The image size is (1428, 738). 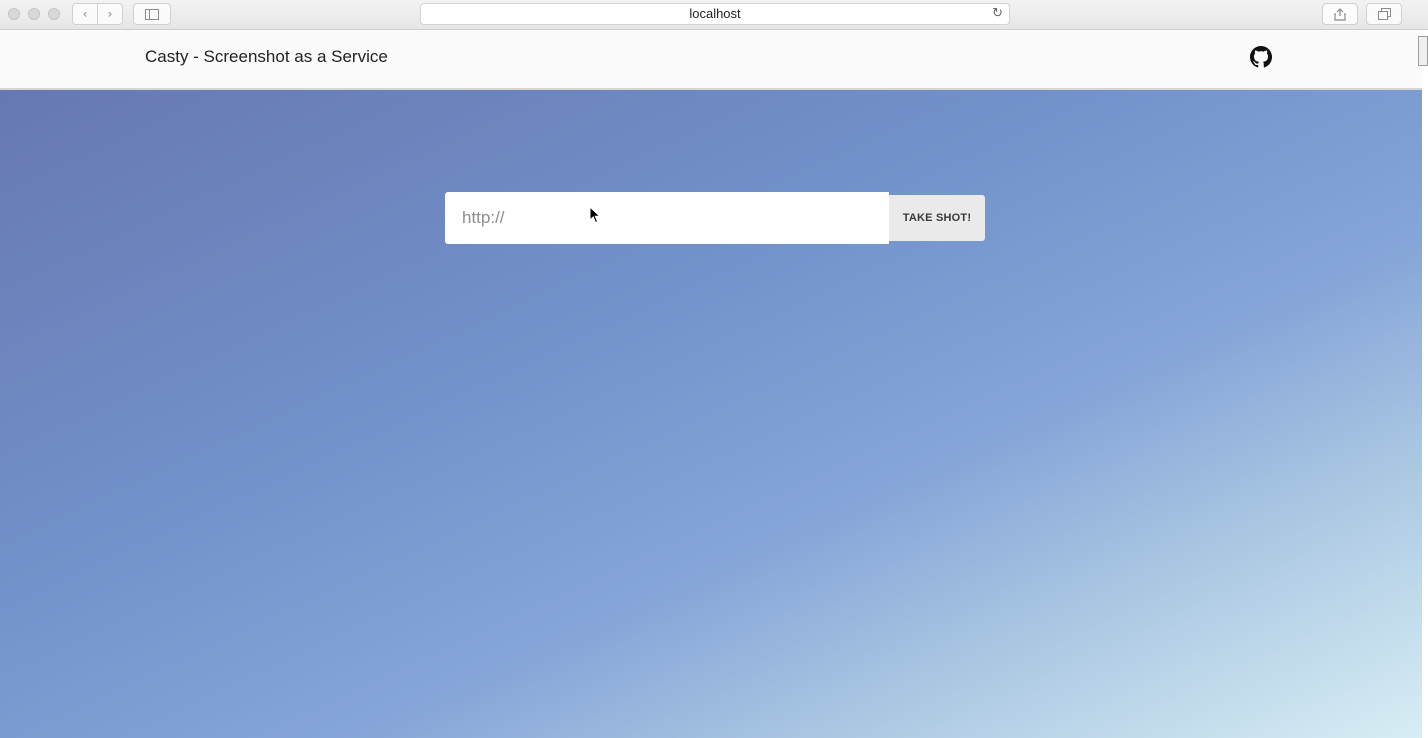 What do you see at coordinates (997, 14) in the screenshot?
I see `reload-icon: ↻` at bounding box center [997, 14].